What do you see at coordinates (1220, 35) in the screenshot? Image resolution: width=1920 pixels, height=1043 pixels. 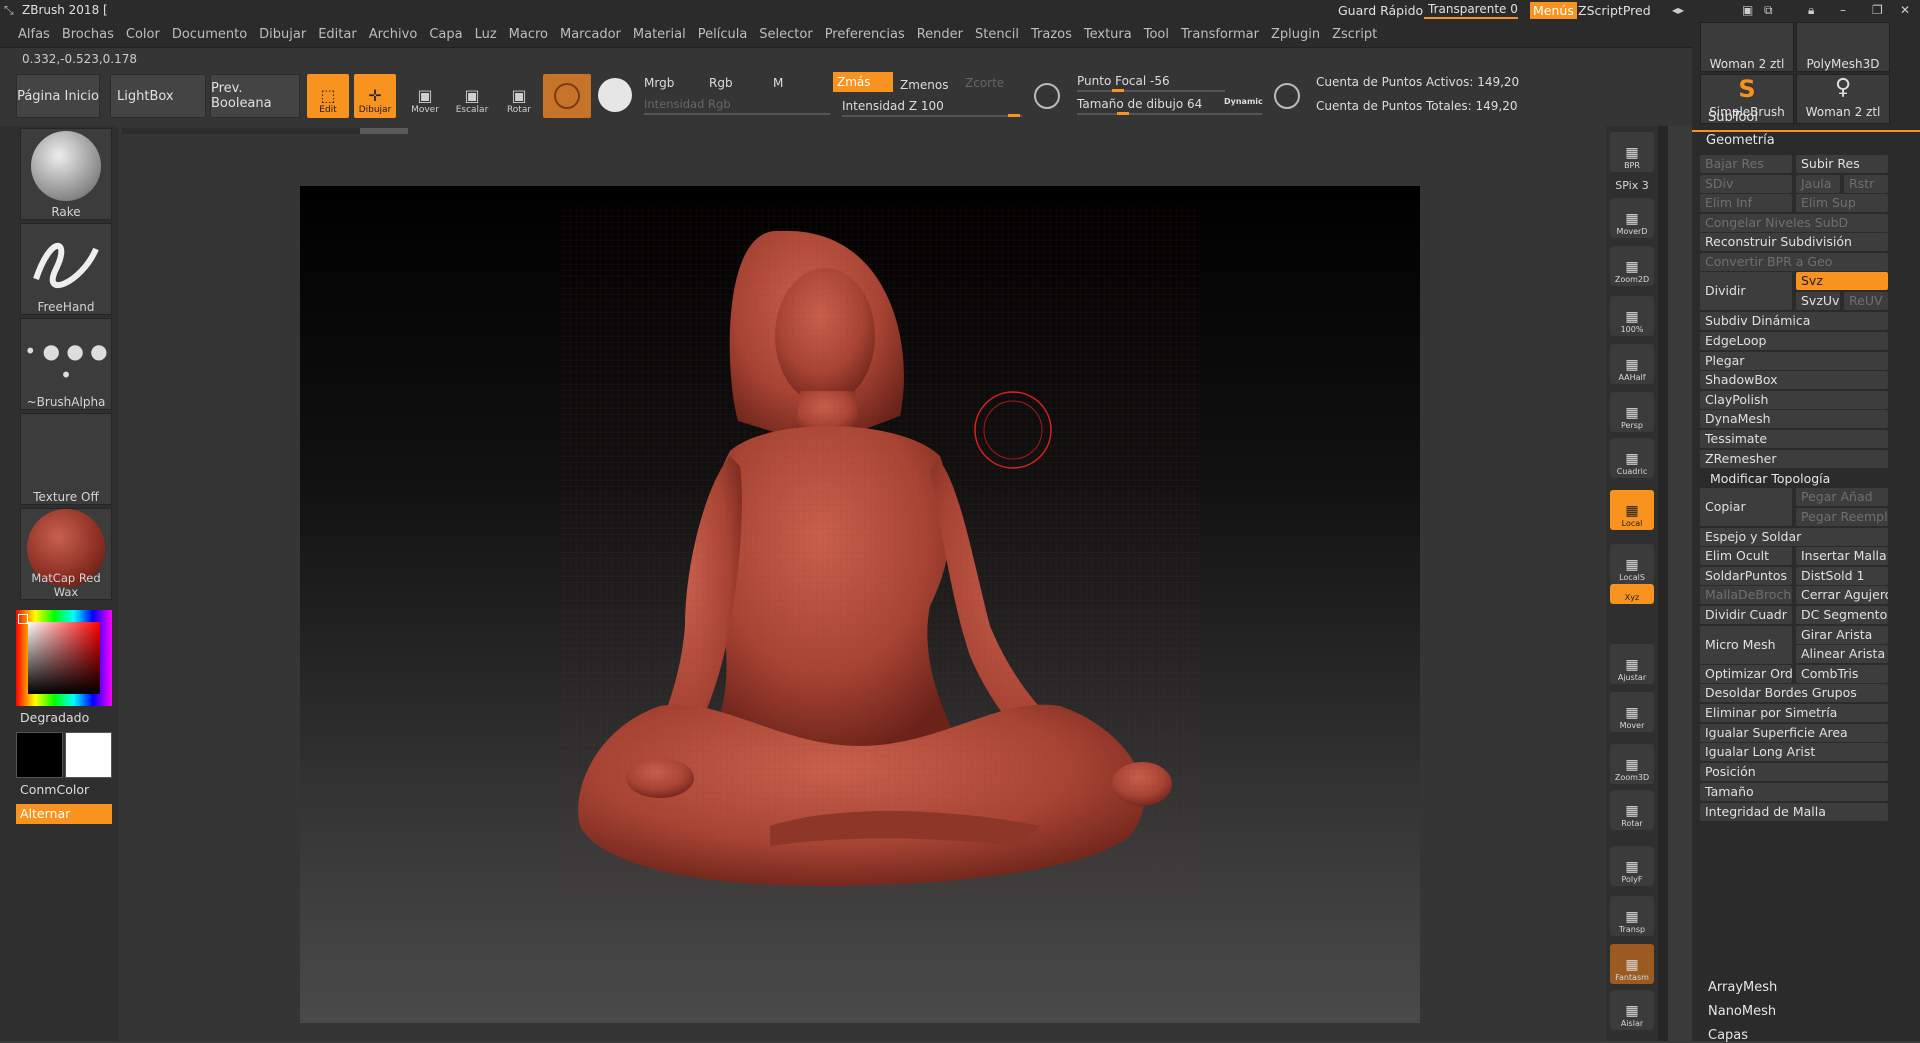 I see `menu-item: Transformar` at bounding box center [1220, 35].